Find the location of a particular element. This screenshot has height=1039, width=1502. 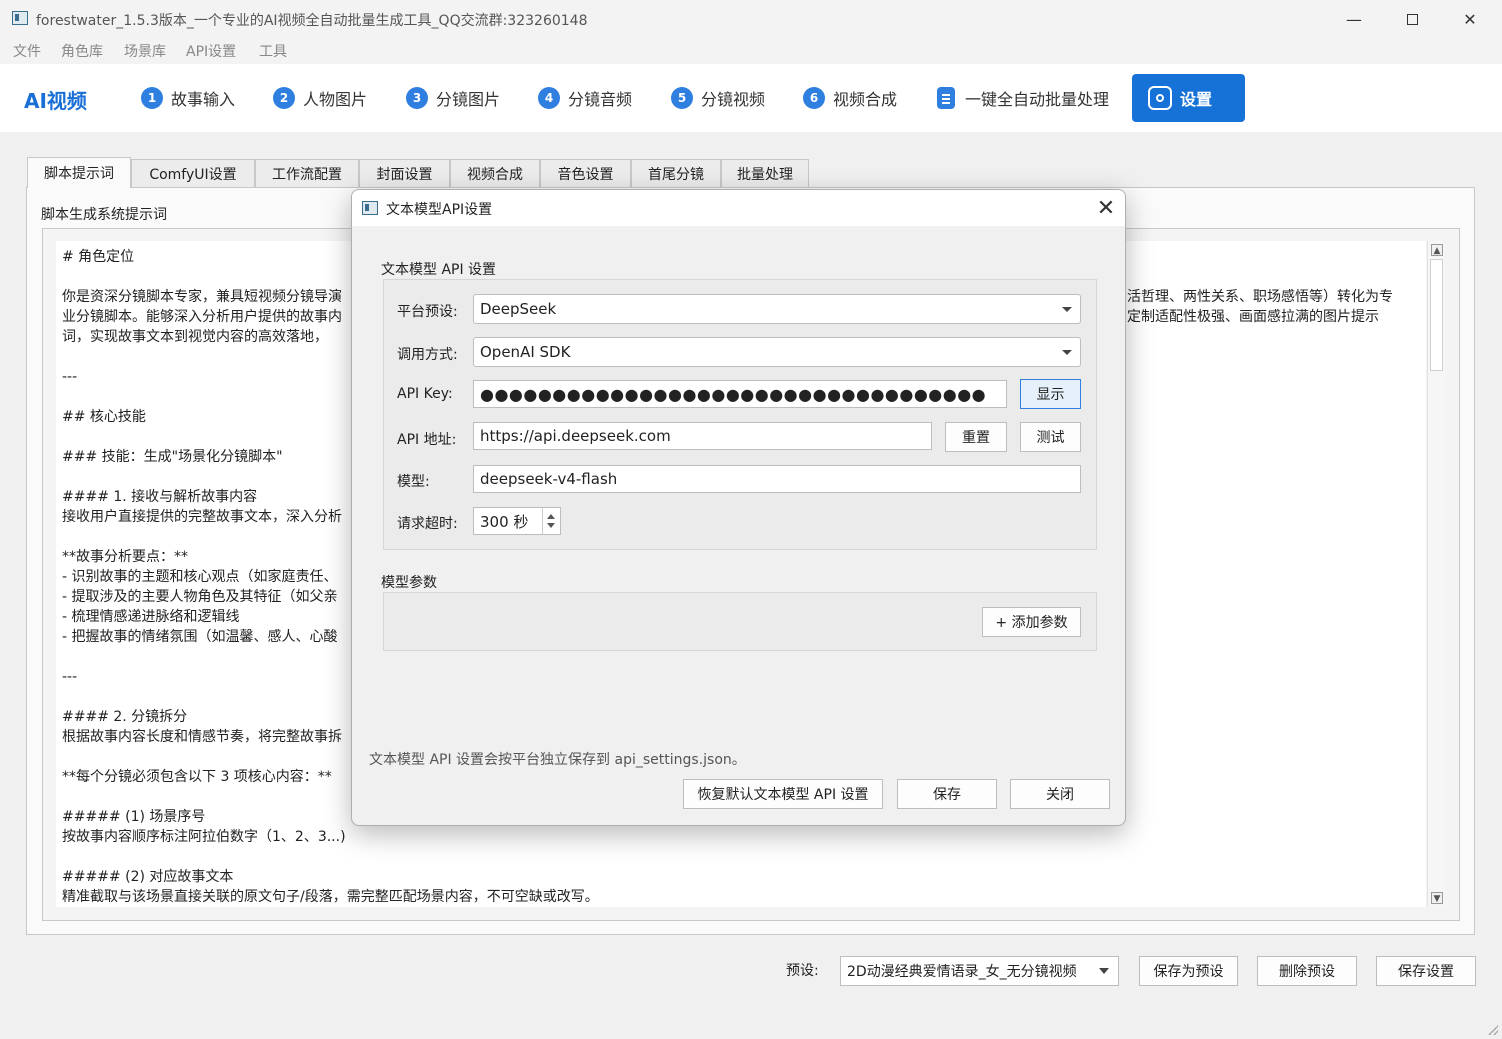

timeout-spinbox: 300 秒 is located at coordinates (517, 521).